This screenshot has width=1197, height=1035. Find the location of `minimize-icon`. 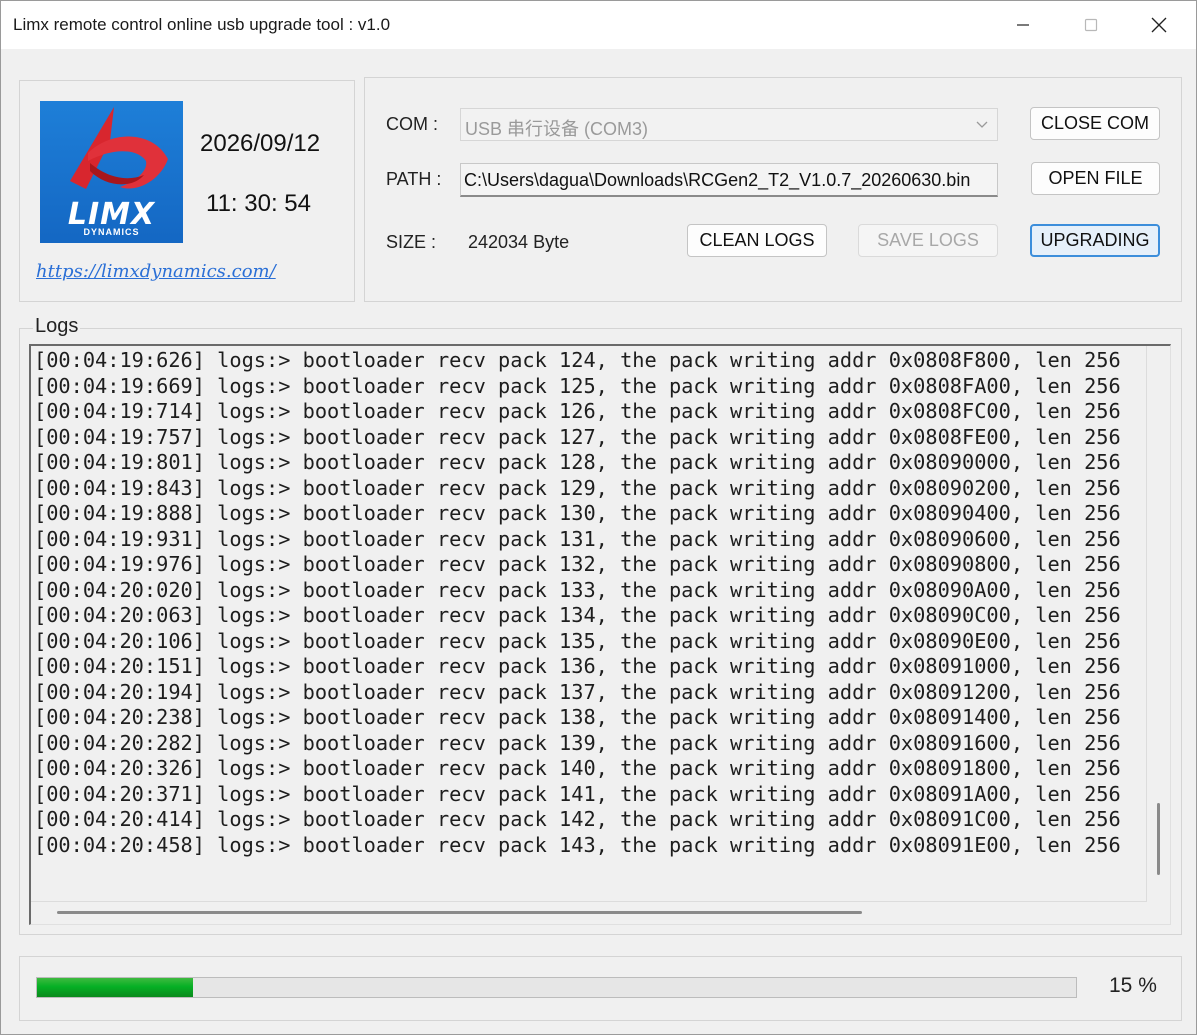

minimize-icon is located at coordinates (1023, 25).